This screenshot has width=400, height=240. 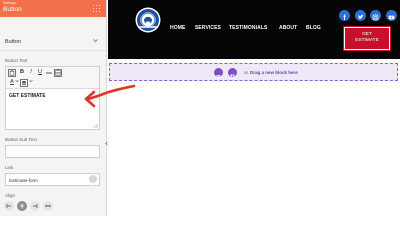 I want to click on annotation-arrow-icon, so click(x=110, y=96).